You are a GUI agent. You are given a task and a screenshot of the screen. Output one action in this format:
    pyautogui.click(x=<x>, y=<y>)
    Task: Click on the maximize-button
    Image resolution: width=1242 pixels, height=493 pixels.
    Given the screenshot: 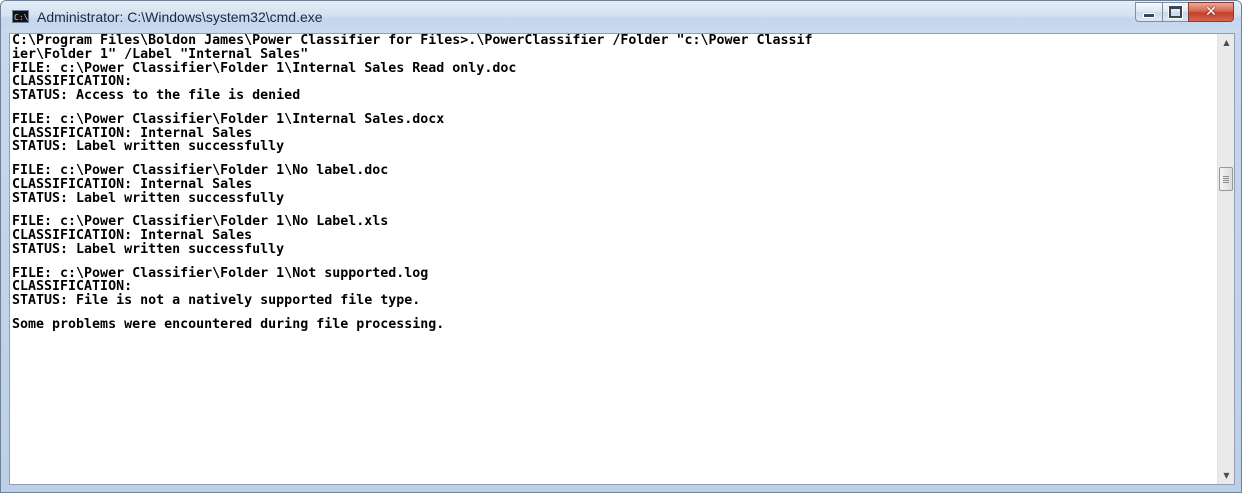 What is the action you would take?
    pyautogui.click(x=1175, y=12)
    